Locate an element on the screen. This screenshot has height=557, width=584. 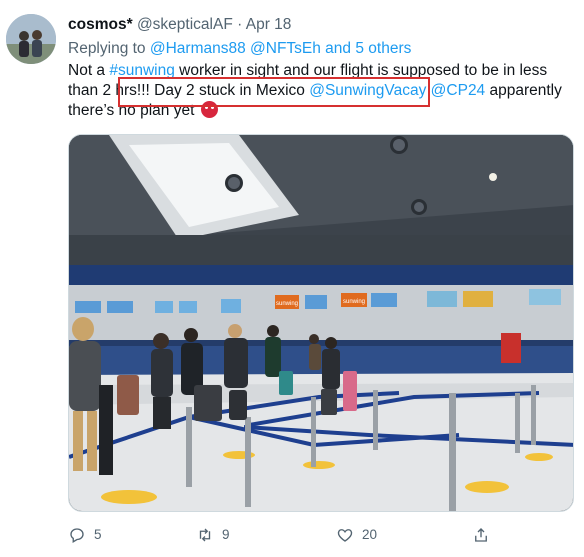
tweet-header: cosmos* @skepticalAF · Apr 18 is located at coordinates (179, 25).